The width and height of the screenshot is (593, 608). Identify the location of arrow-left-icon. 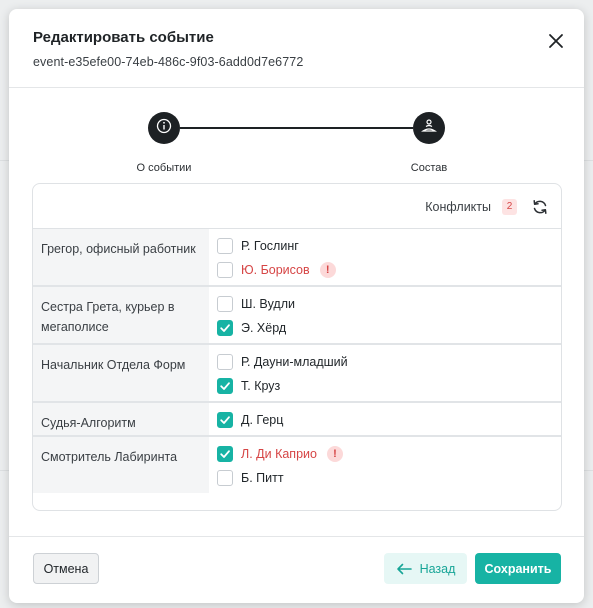
(404, 569).